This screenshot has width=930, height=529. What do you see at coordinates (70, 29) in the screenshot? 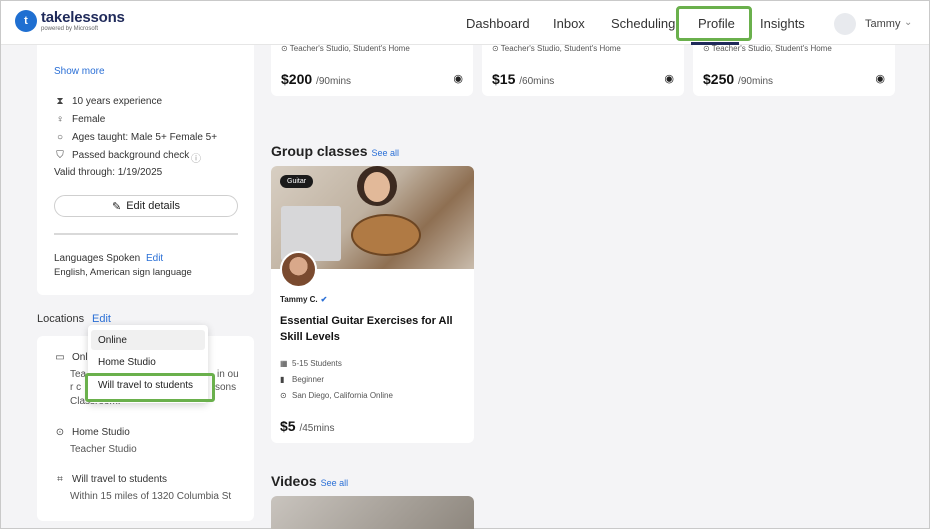
I see `brand-subtitle: powered by Microsoft` at bounding box center [70, 29].